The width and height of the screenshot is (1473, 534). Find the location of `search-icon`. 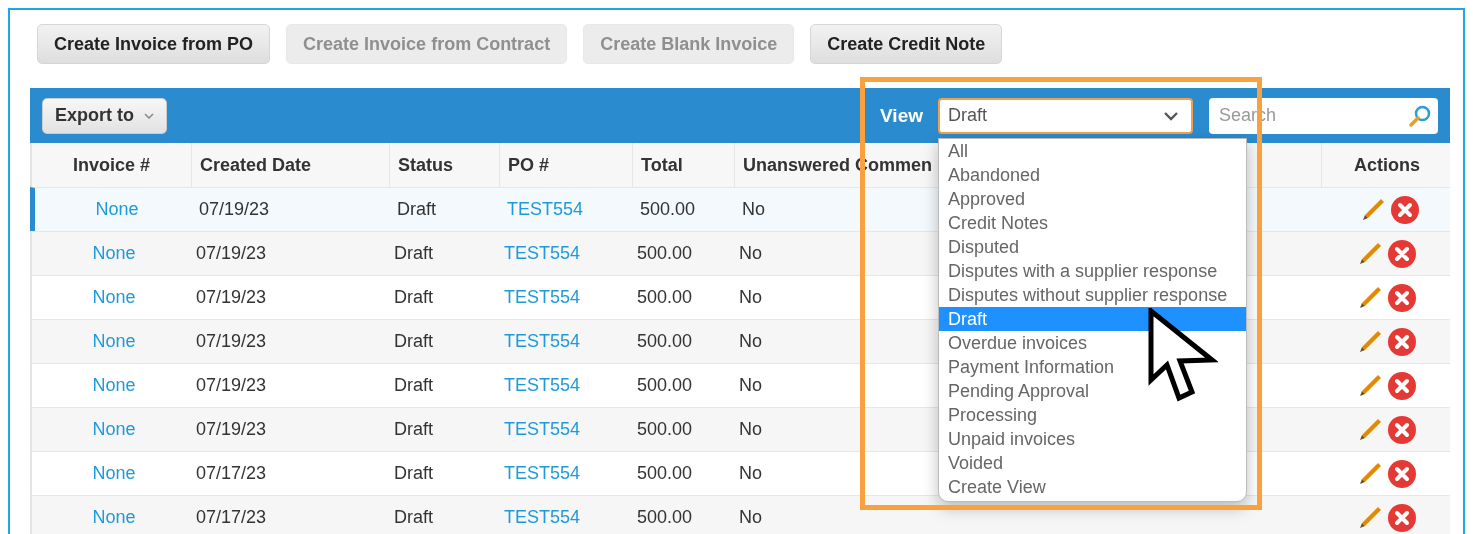

search-icon is located at coordinates (1420, 115).